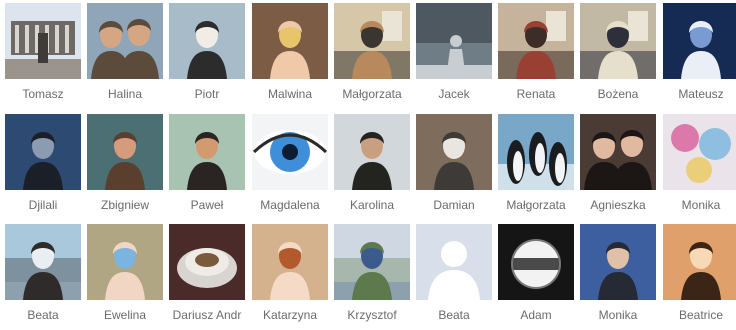  What do you see at coordinates (207, 94) in the screenshot?
I see `friend-name: Piotr` at bounding box center [207, 94].